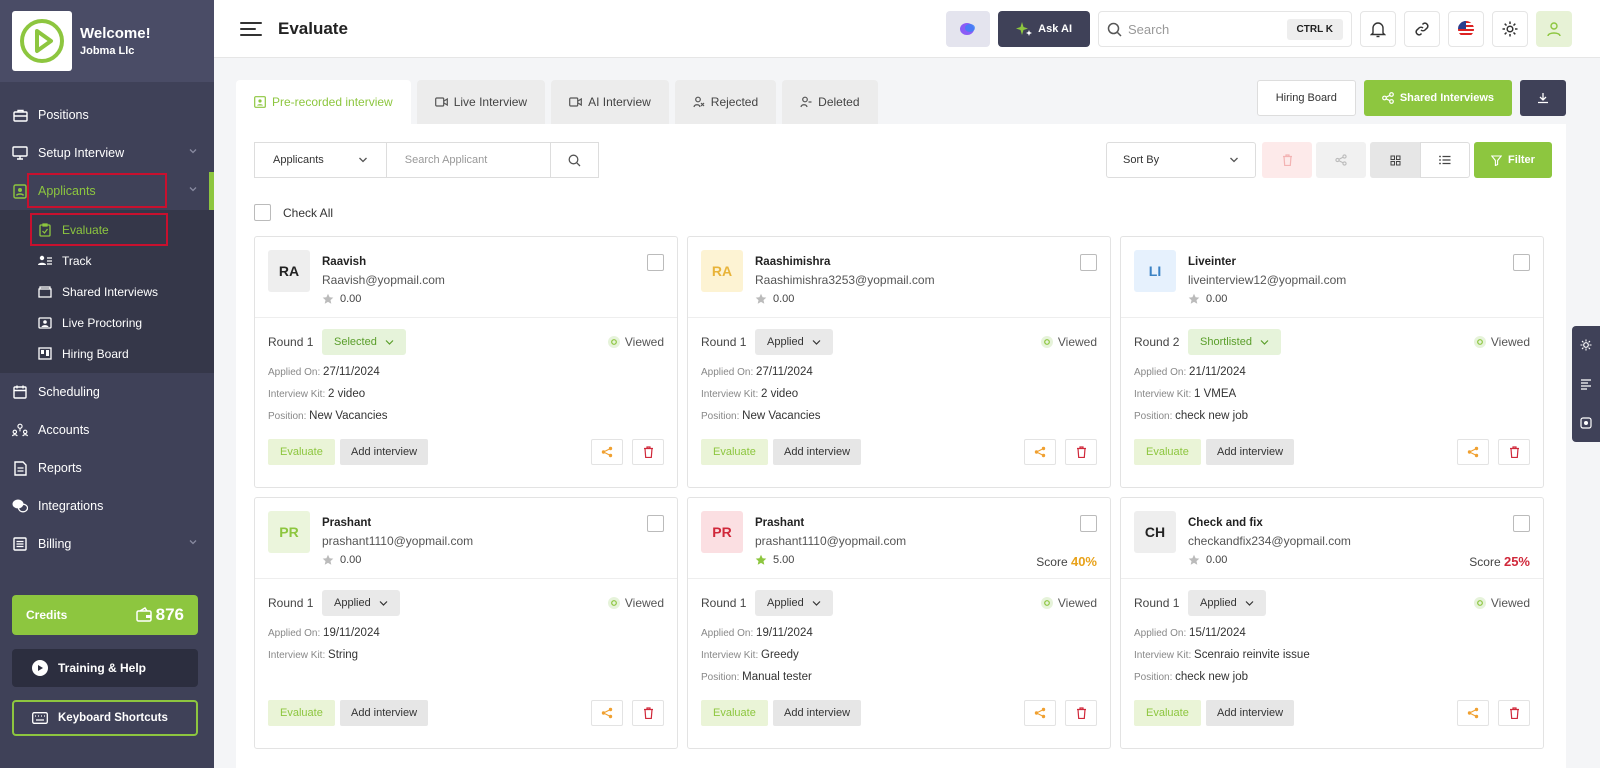 The image size is (1600, 768). What do you see at coordinates (364, 342) in the screenshot?
I see `status-dropdown: Selected` at bounding box center [364, 342].